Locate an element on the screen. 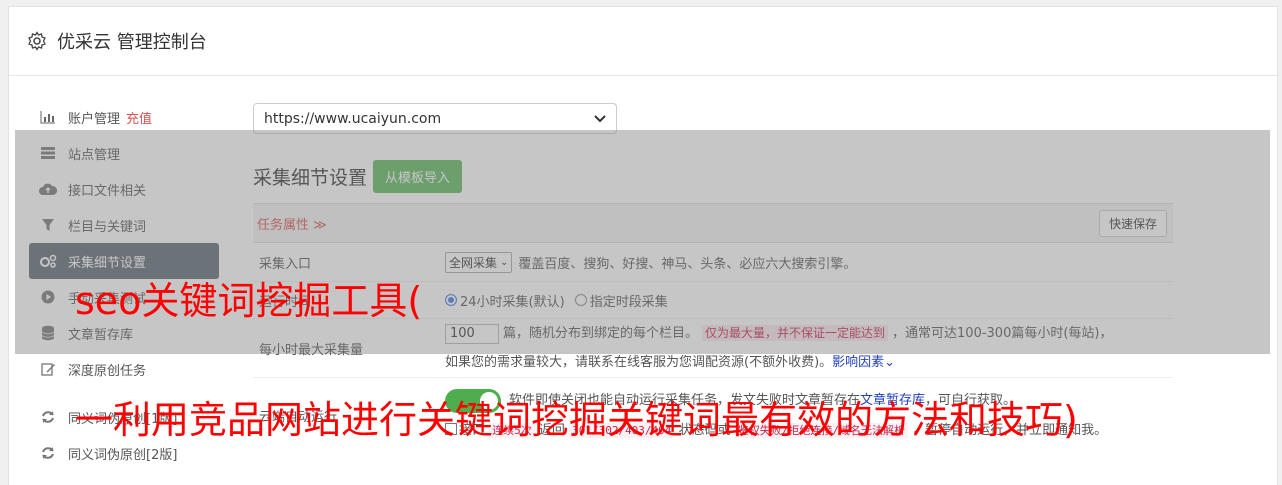 This screenshot has height=485, width=1282. influence-factors-link: 影响因素 is located at coordinates (858, 362).